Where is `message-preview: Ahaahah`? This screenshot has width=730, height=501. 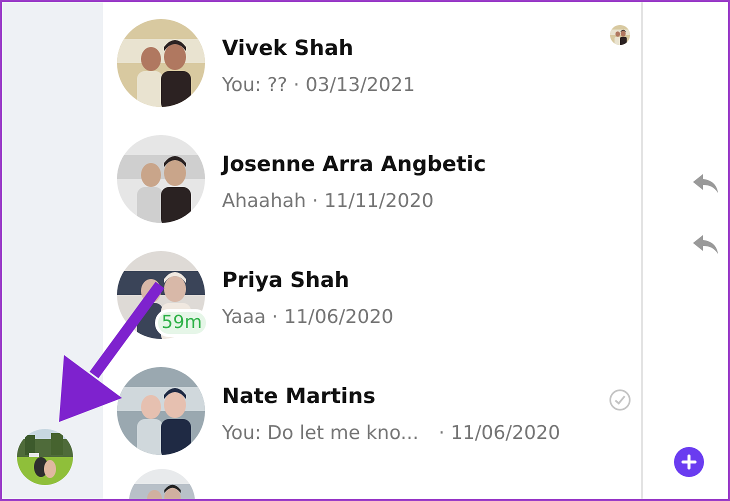
message-preview: Ahaahah is located at coordinates (264, 201).